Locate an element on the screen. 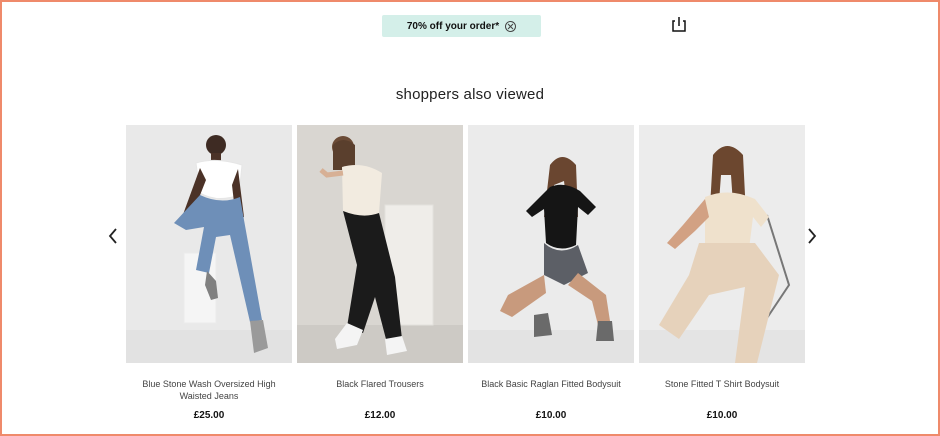  close-icon is located at coordinates (511, 26).